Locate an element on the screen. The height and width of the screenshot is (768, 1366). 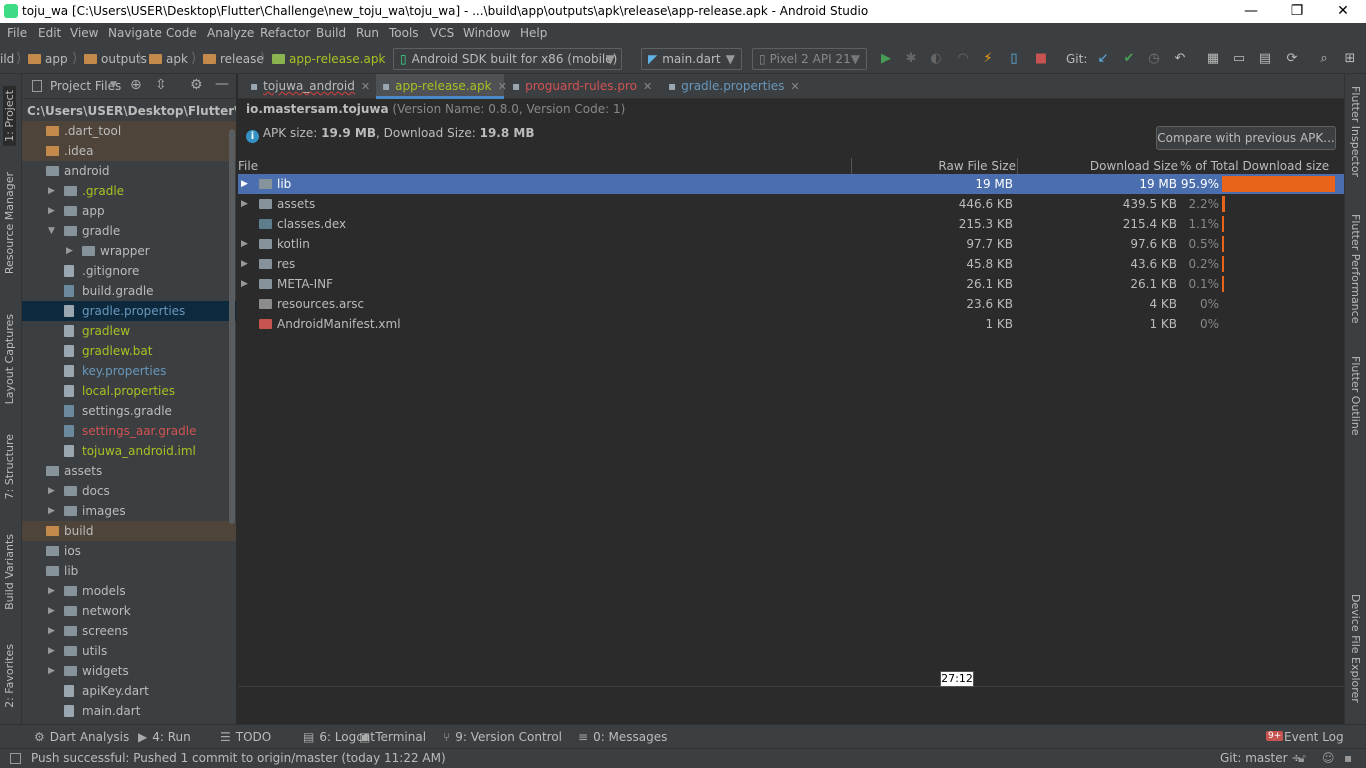
sync-icon: ⟳ is located at coordinates (1292, 59).